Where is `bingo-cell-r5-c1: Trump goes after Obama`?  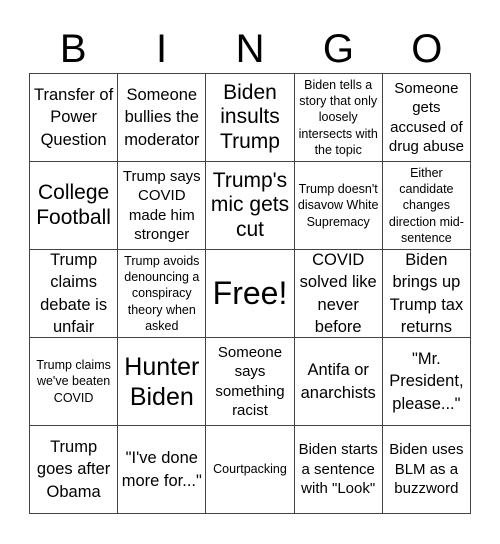 bingo-cell-r5-c1: Trump goes after Obama is located at coordinates (74, 470).